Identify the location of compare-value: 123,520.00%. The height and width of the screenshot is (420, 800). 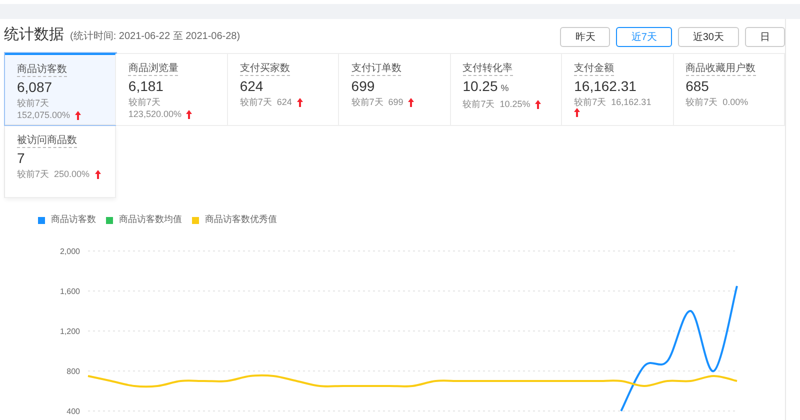
(155, 114).